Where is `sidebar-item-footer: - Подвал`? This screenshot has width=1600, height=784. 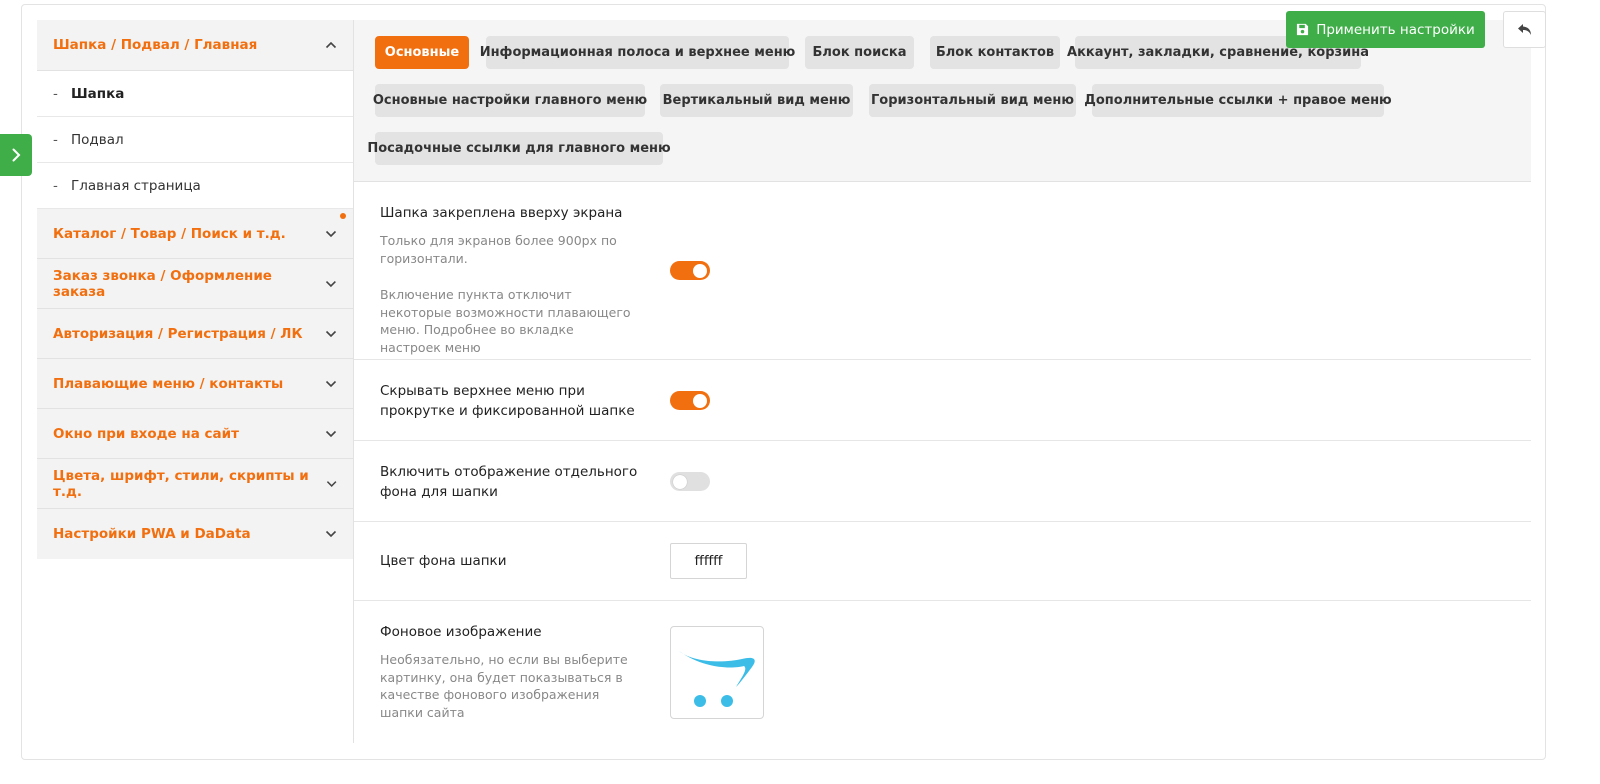
sidebar-item-footer: - Подвал is located at coordinates (195, 140).